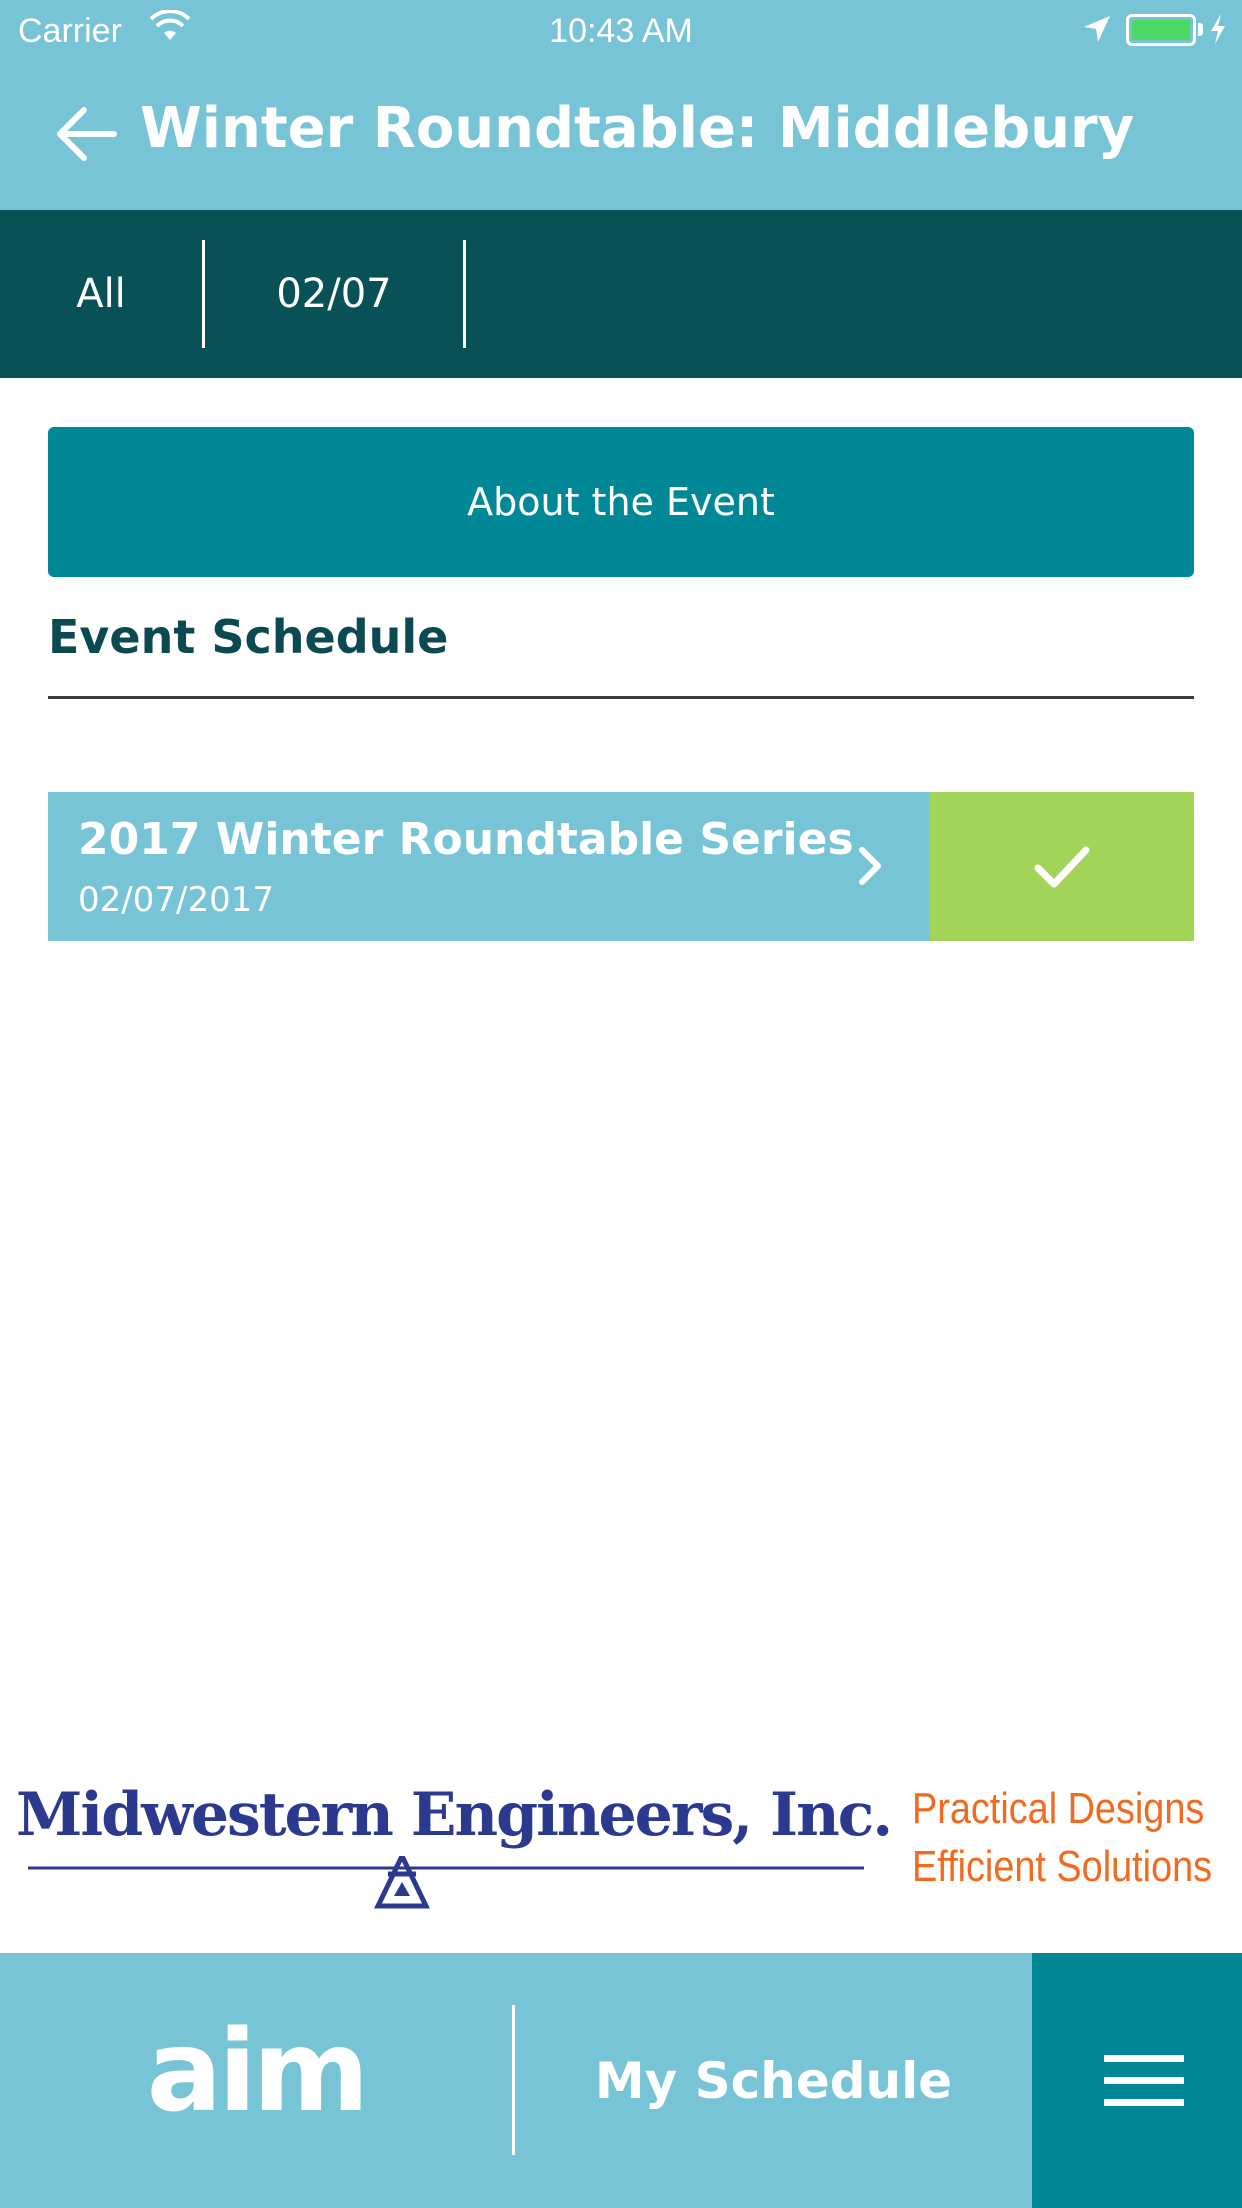 This screenshot has height=2208, width=1242. I want to click on section-divider, so click(621, 697).